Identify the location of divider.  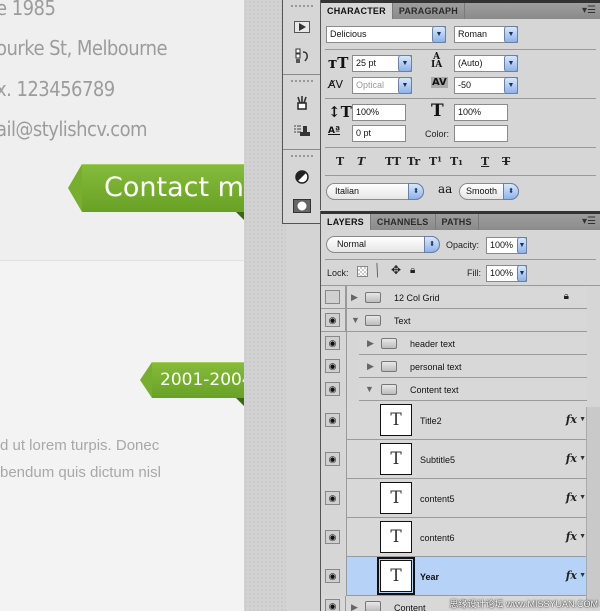
(460, 259).